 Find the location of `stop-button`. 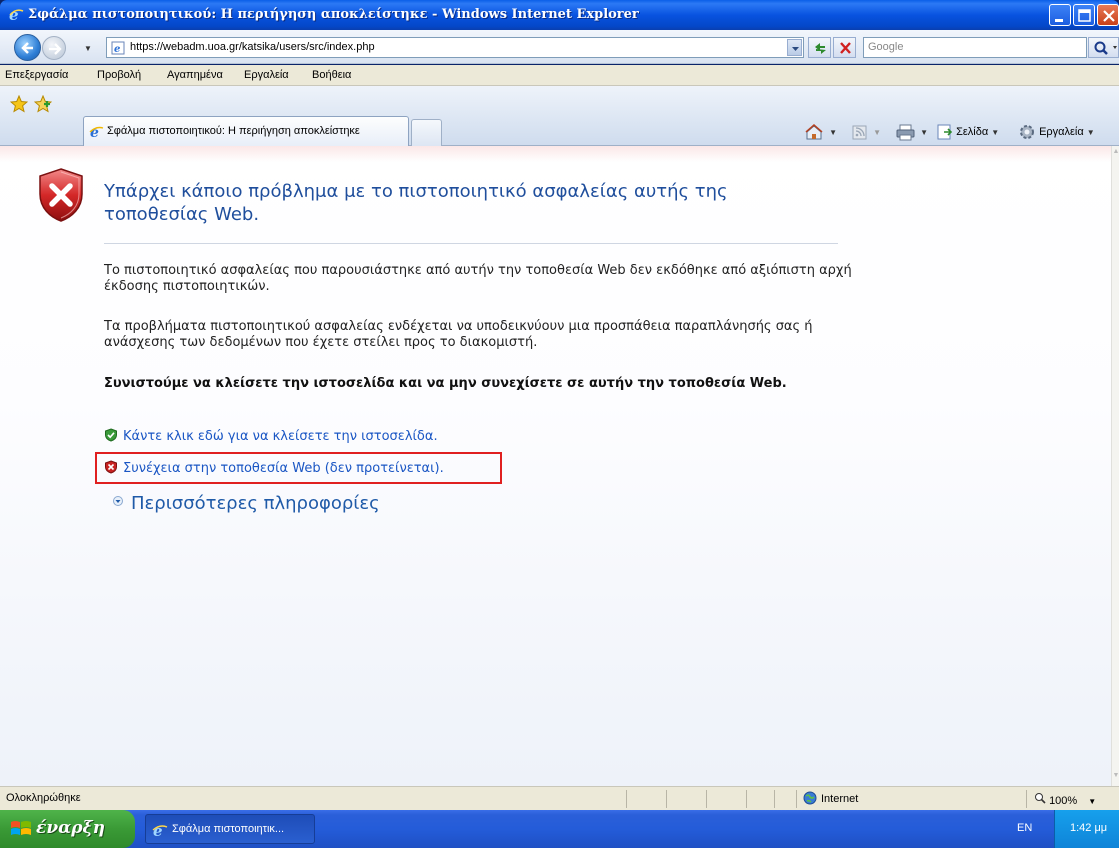

stop-button is located at coordinates (844, 47).